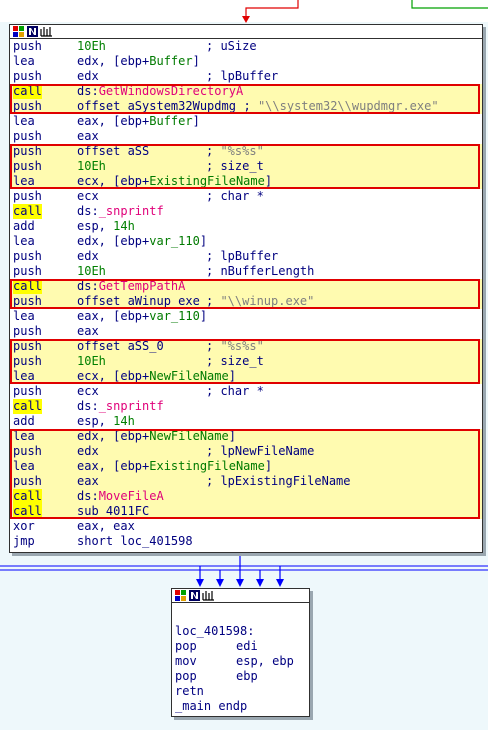 Image resolution: width=488 pixels, height=744 pixels. Describe the element at coordinates (240, 706) in the screenshot. I see `exit-endp-line: _main endp` at that location.